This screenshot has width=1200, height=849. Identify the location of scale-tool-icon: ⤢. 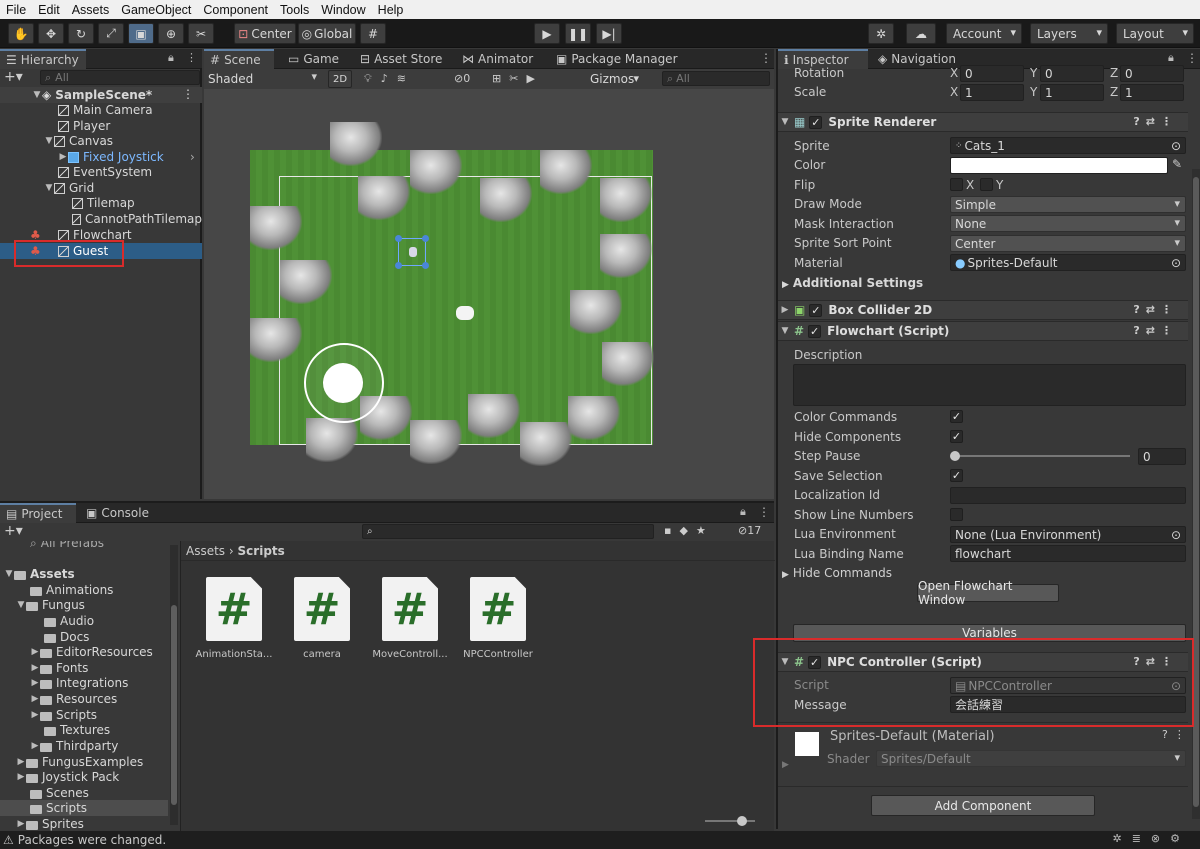
(111, 33).